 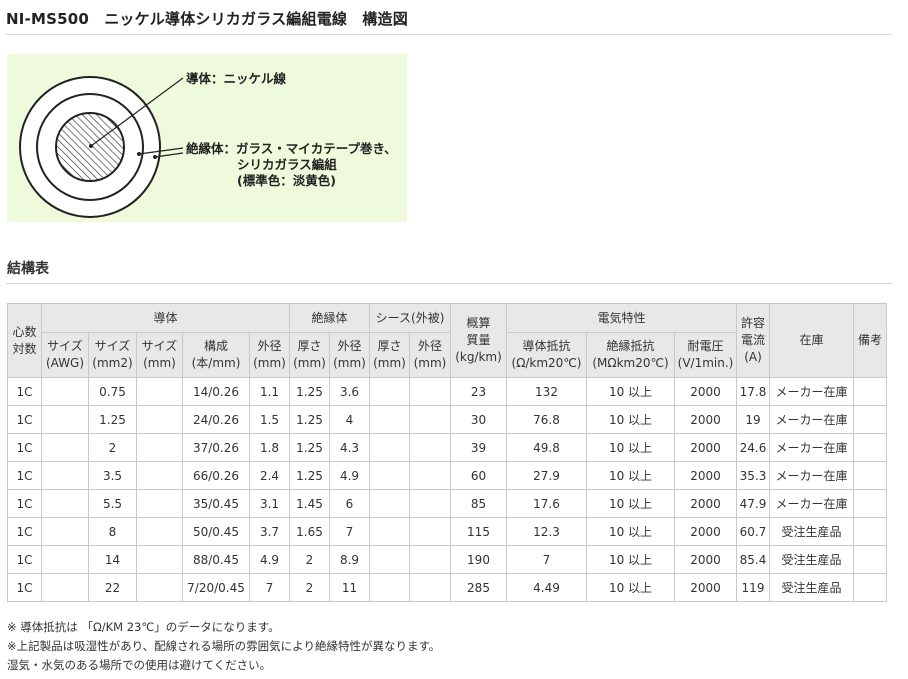 What do you see at coordinates (546, 587) in the screenshot?
I see `cell-conductor-resistance: 4.49` at bounding box center [546, 587].